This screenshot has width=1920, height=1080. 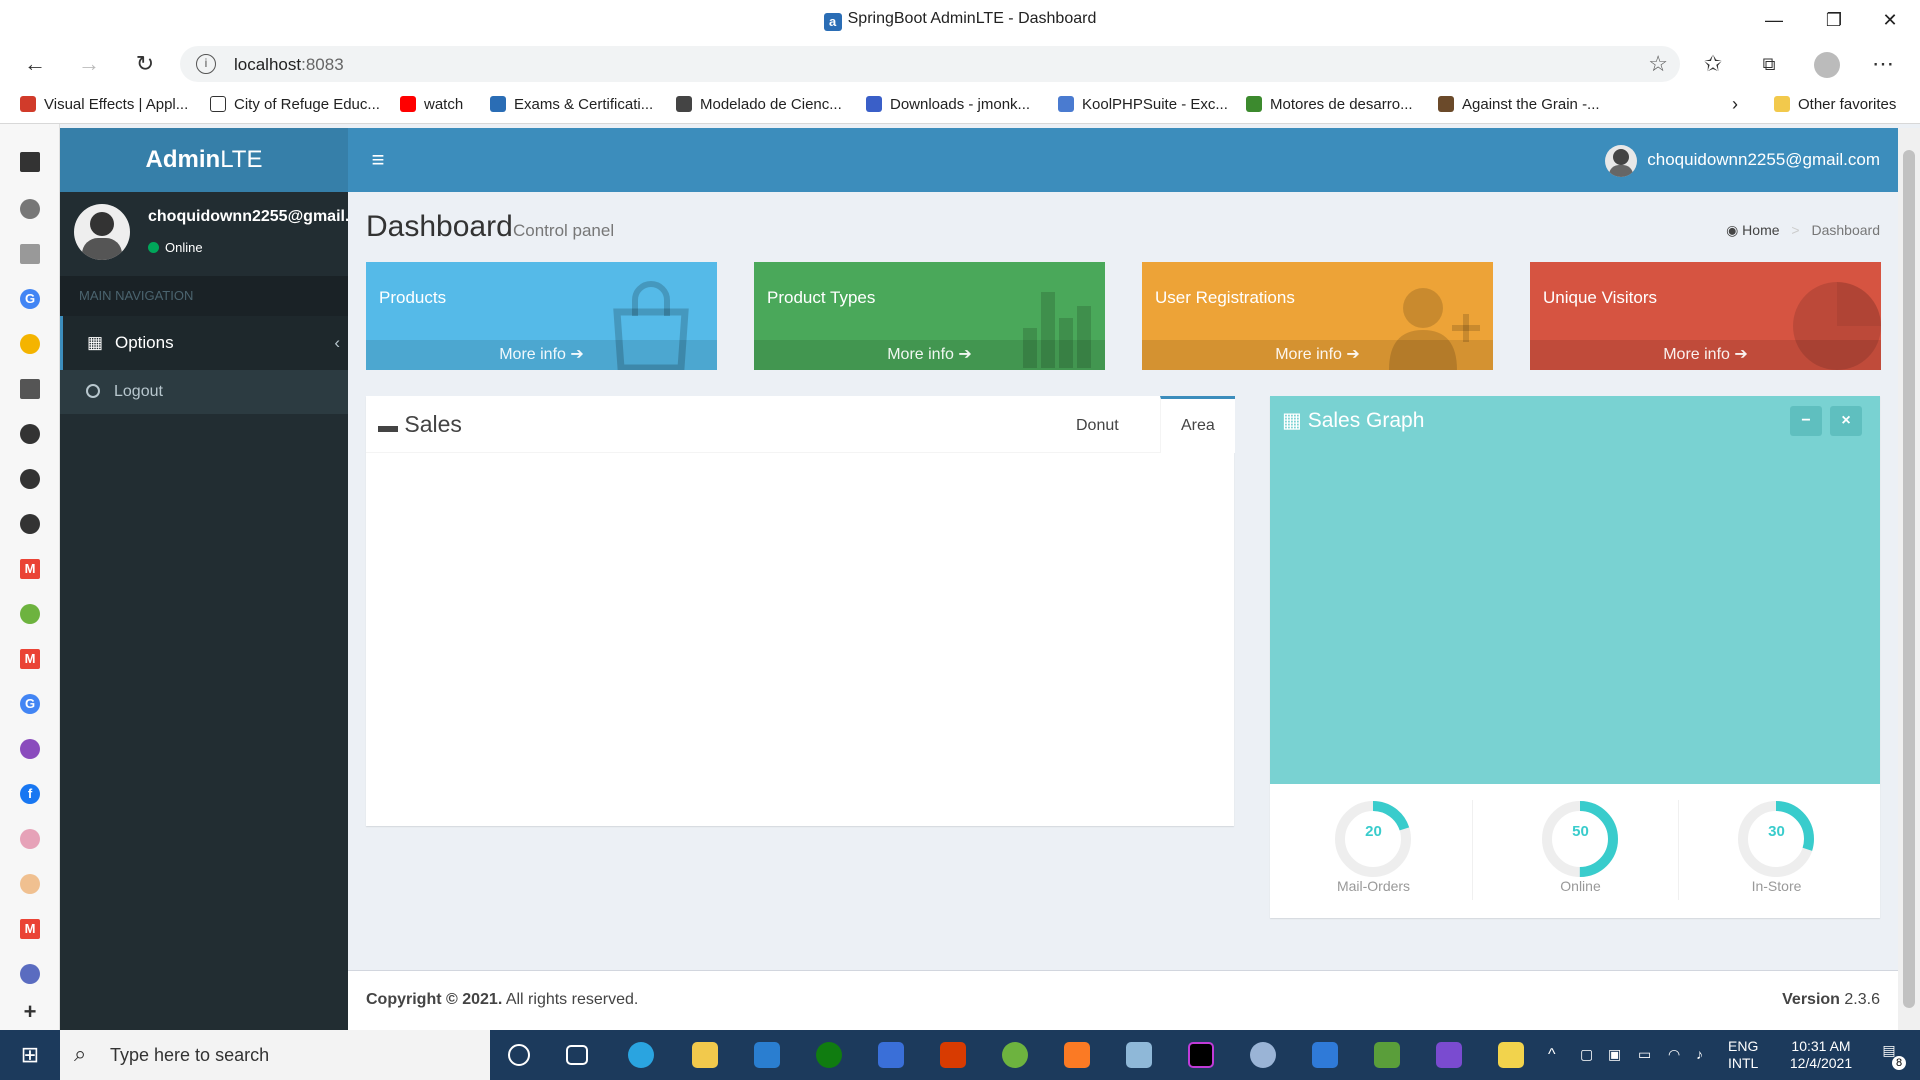 What do you see at coordinates (1827, 64) in the screenshot?
I see `profile-icon` at bounding box center [1827, 64].